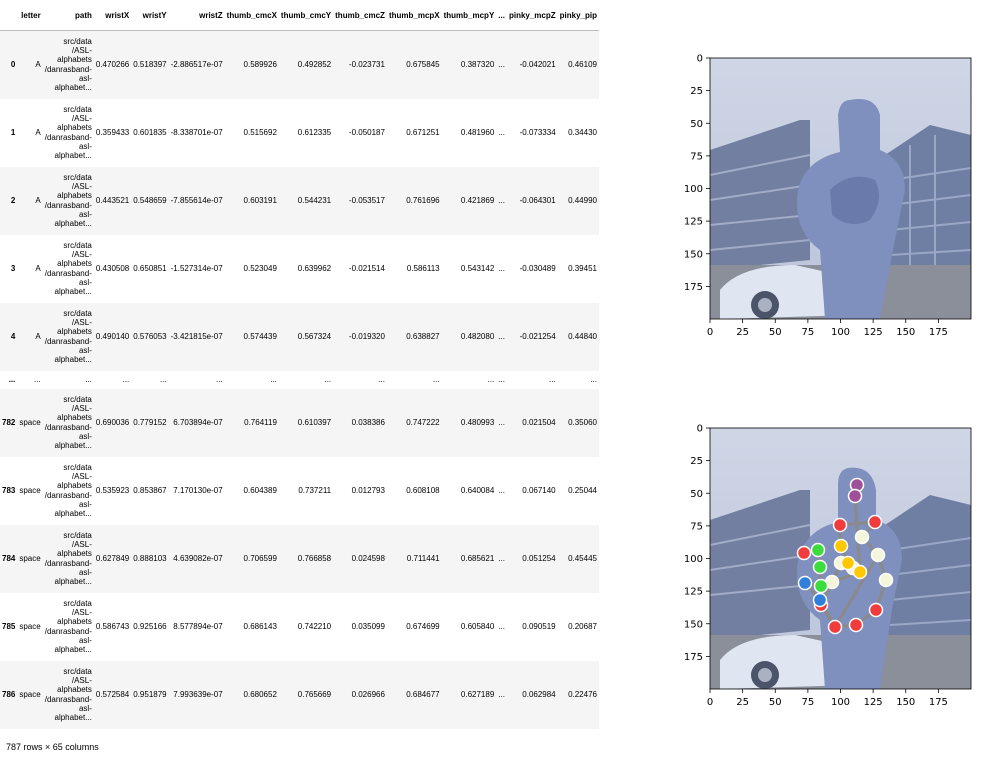 Image resolution: width=1000 pixels, height=764 pixels. Describe the element at coordinates (582, 268) in the screenshot. I see `table-cell: 0.39451` at that location.